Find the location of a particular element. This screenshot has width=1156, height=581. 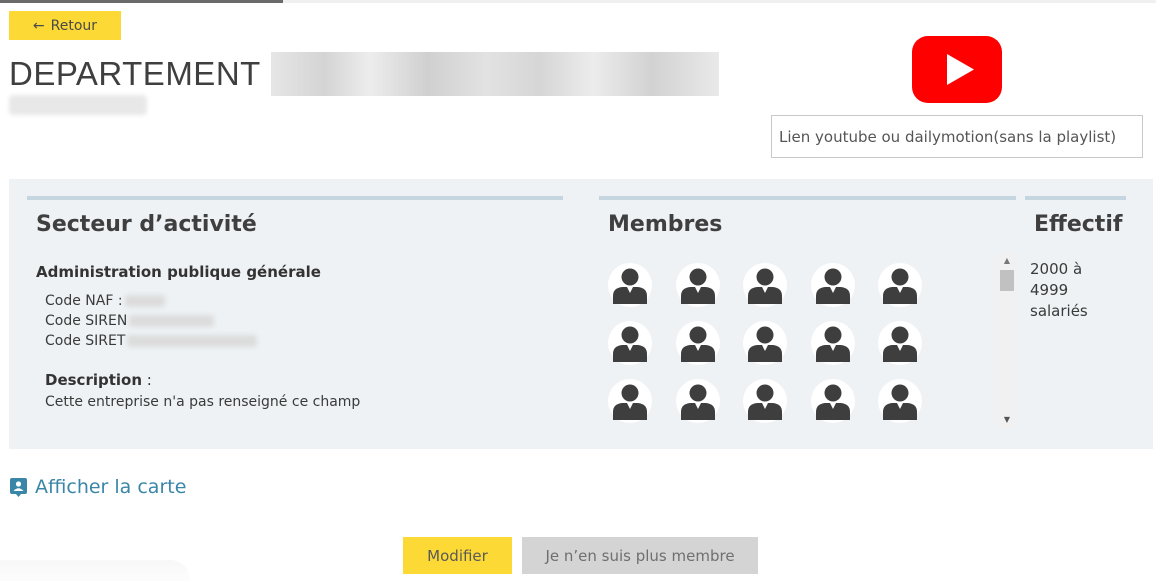

redacted-company-name is located at coordinates (494, 74).